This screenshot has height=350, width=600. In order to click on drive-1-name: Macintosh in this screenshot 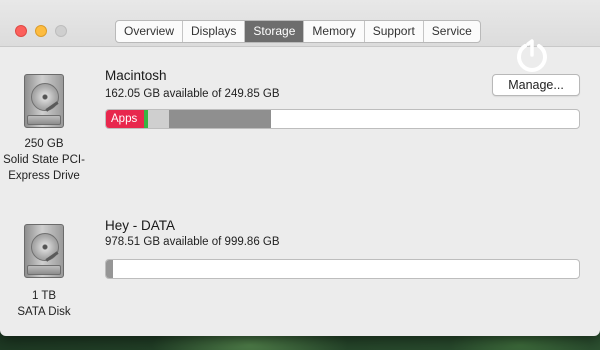, I will do `click(136, 75)`.